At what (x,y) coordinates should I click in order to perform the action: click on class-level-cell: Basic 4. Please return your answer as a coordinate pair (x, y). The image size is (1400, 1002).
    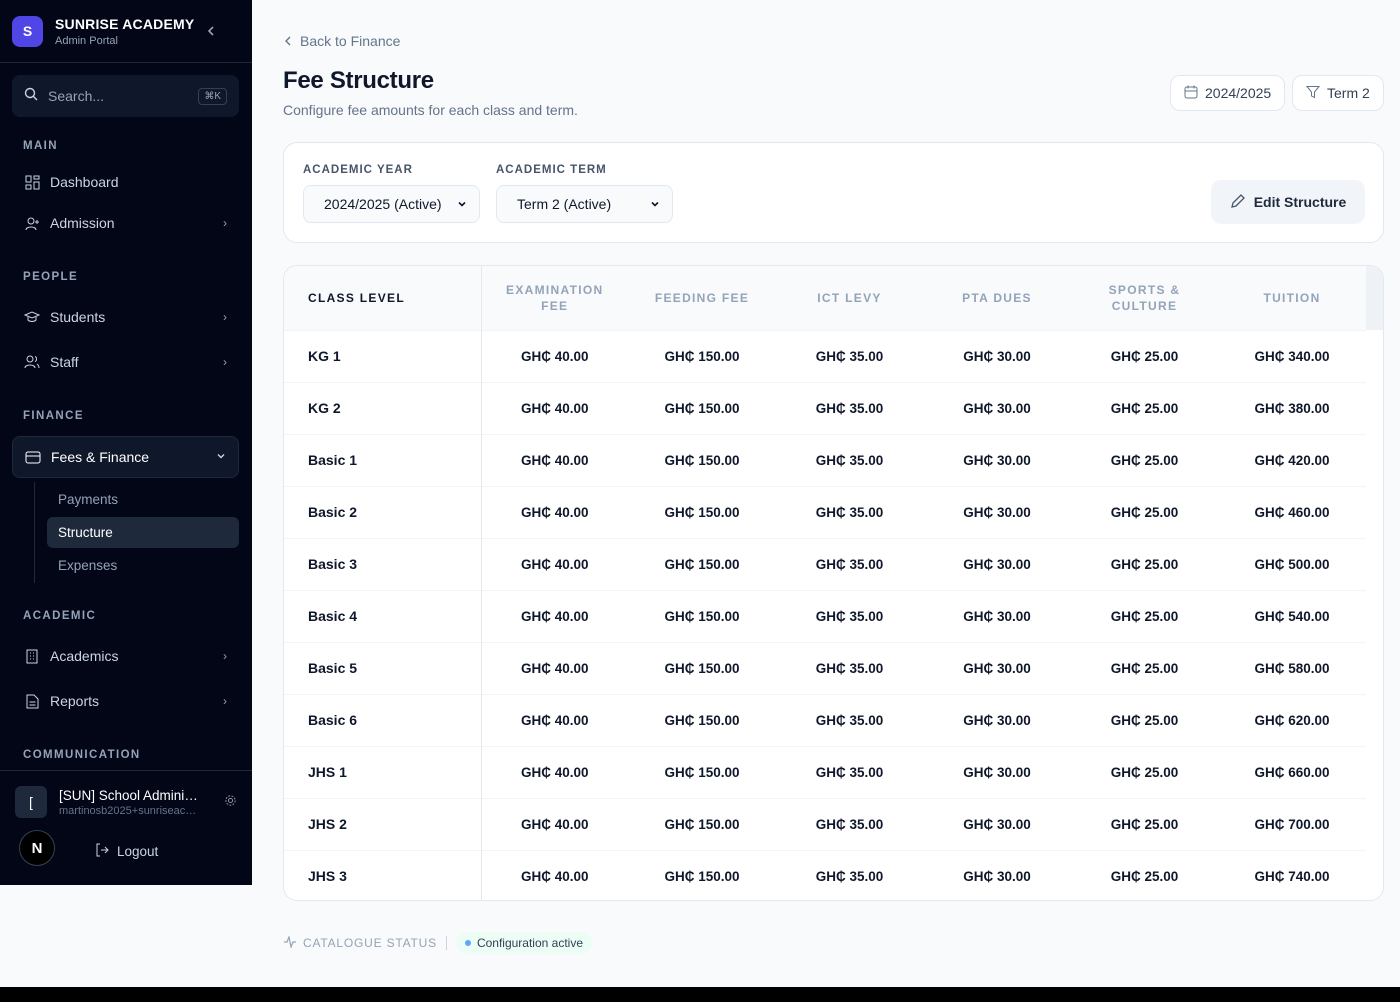
    Looking at the image, I should click on (383, 616).